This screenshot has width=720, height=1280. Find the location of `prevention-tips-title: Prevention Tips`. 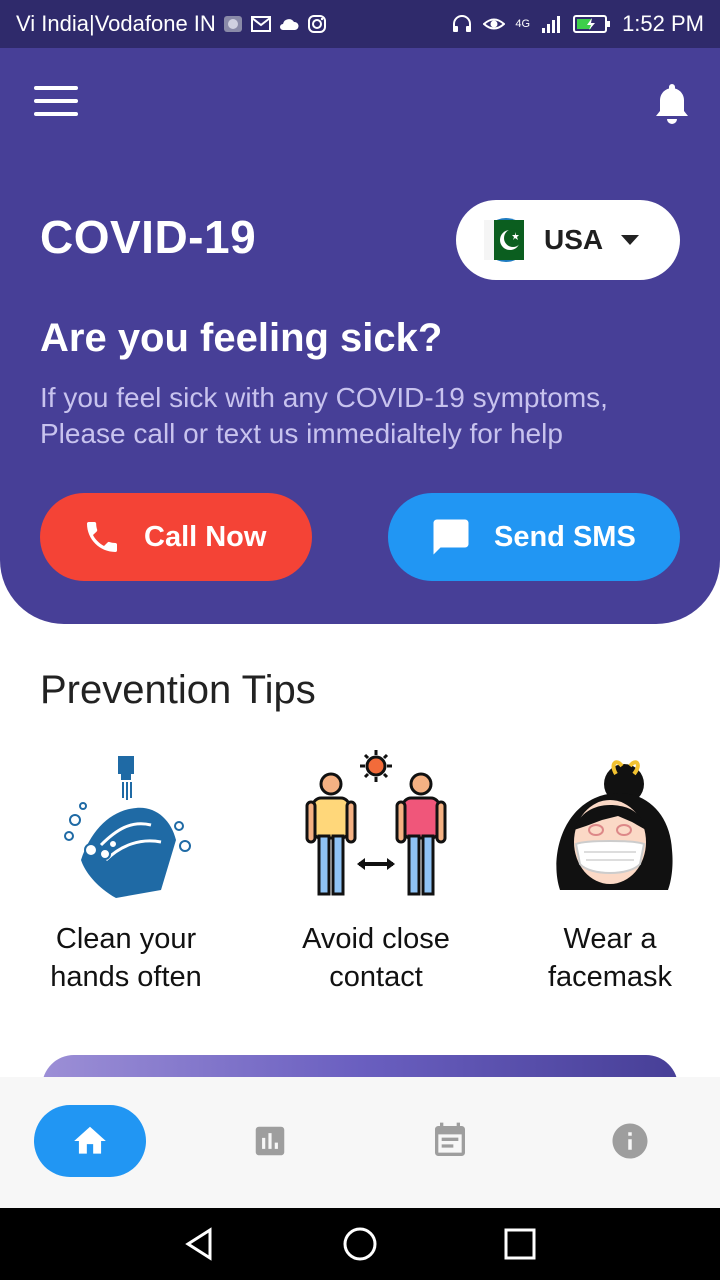

prevention-tips-title: Prevention Tips is located at coordinates (178, 690).